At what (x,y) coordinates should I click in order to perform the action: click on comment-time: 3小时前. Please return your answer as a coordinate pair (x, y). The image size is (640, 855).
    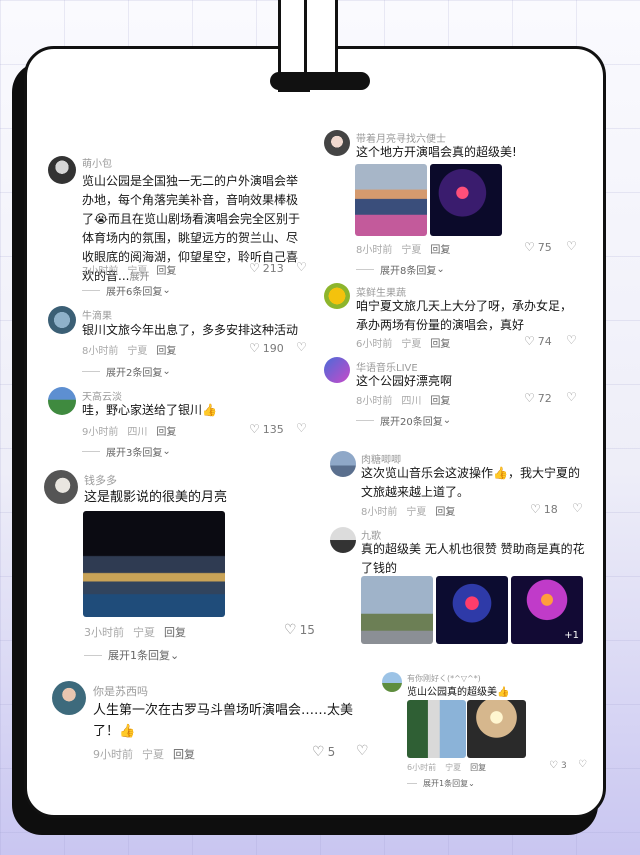
    Looking at the image, I should click on (104, 632).